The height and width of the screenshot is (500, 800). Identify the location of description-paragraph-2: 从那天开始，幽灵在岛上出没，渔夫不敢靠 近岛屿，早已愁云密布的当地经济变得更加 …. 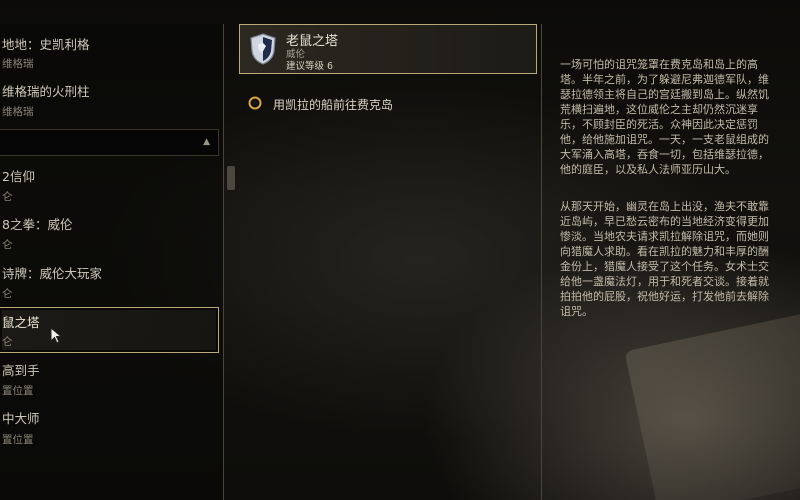
(664, 259).